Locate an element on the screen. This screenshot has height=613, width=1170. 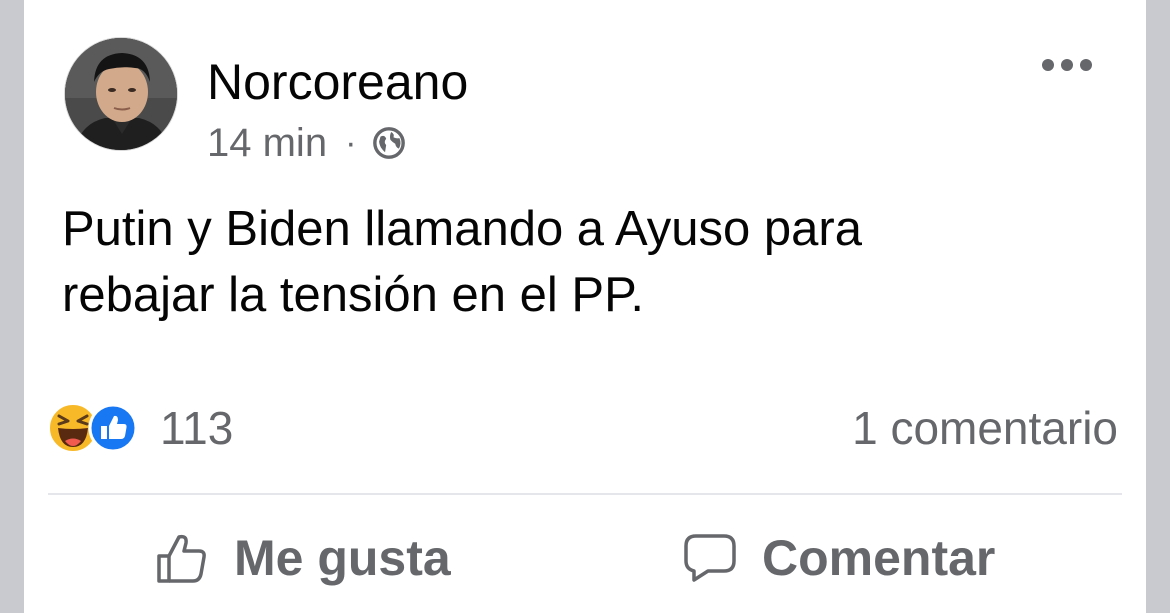
post-meta: 14 min · is located at coordinates (306, 143).